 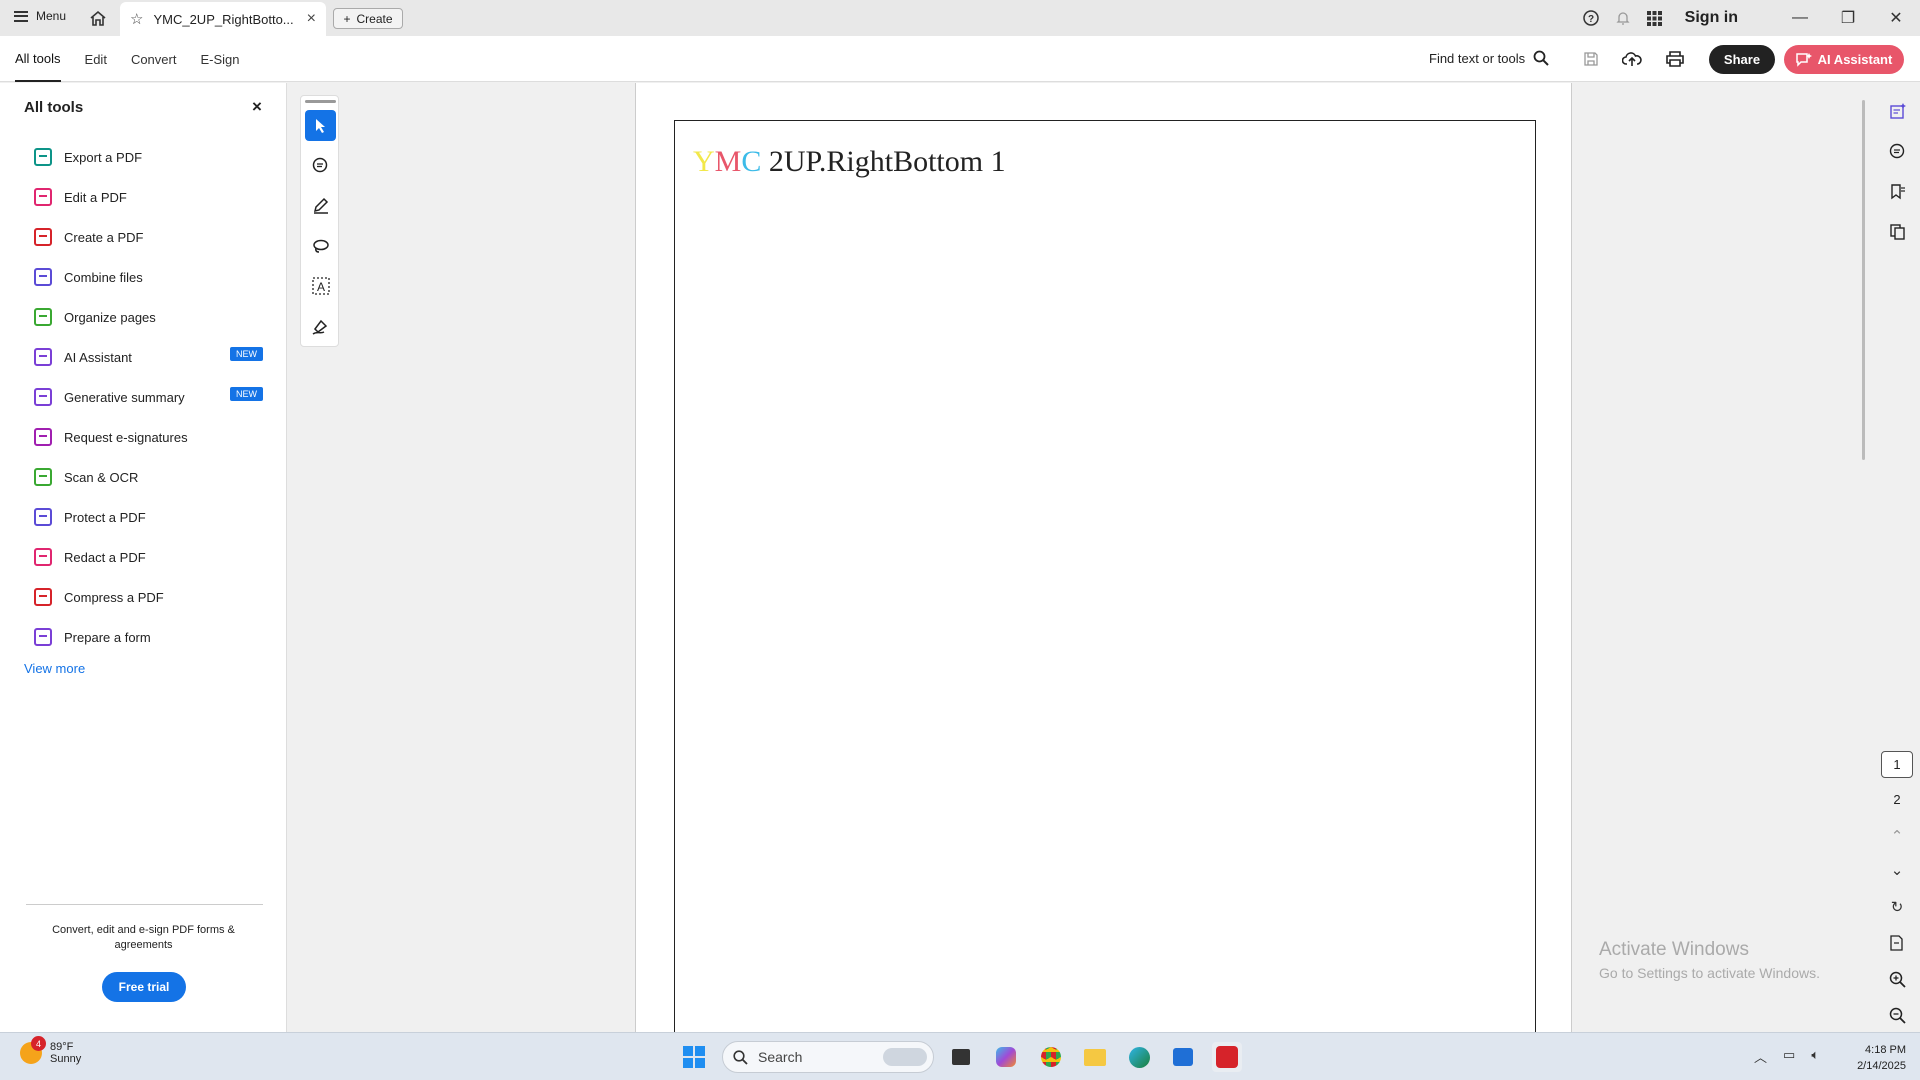 I want to click on close-panel-icon: ×, so click(x=257, y=107).